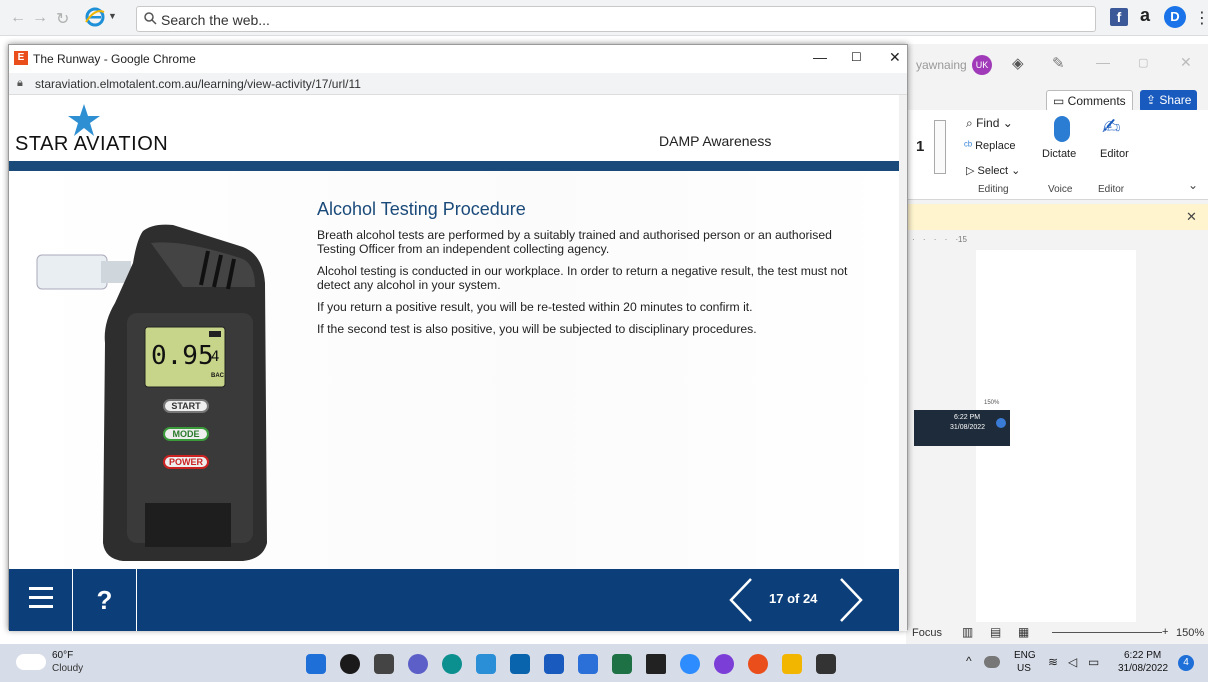 The height and width of the screenshot is (682, 1208). What do you see at coordinates (95, 17) in the screenshot?
I see `ie-logo-icon` at bounding box center [95, 17].